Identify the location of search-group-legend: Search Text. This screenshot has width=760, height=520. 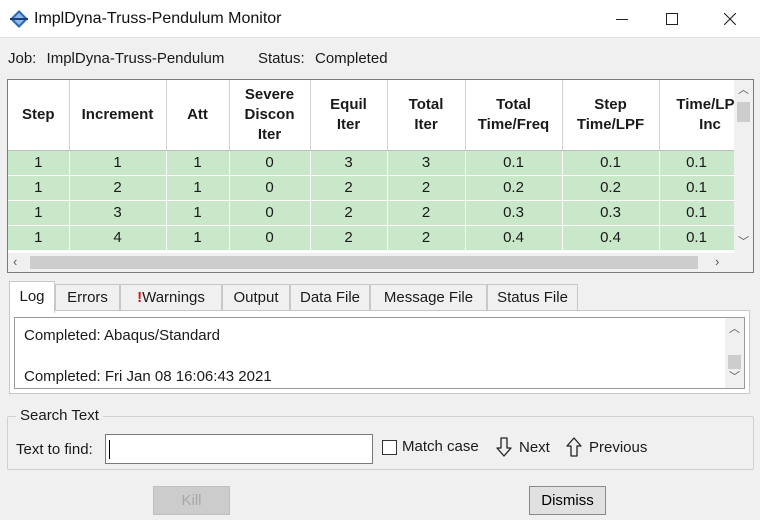
(59, 415).